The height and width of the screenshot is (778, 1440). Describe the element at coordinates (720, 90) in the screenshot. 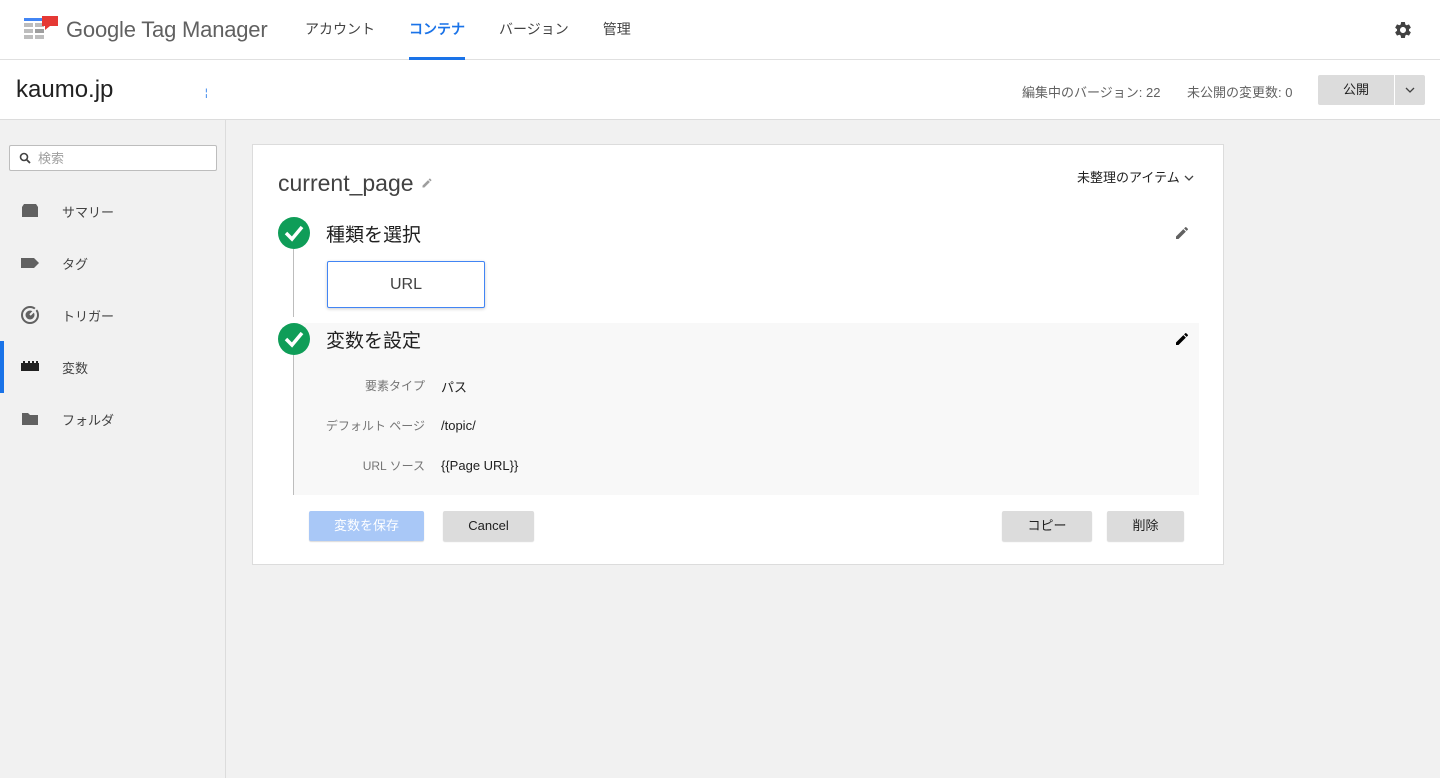

I see `container-header: kaumo.jp ¦ 編集中のバージョン: 22 未公開の変更数: 0 公開` at that location.